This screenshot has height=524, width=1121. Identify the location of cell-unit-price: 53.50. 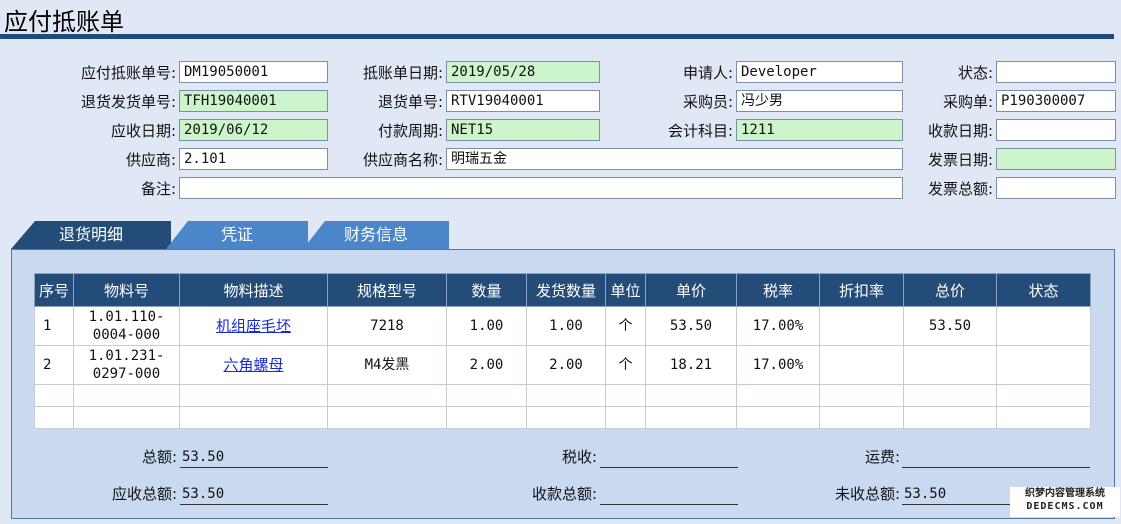
(691, 326).